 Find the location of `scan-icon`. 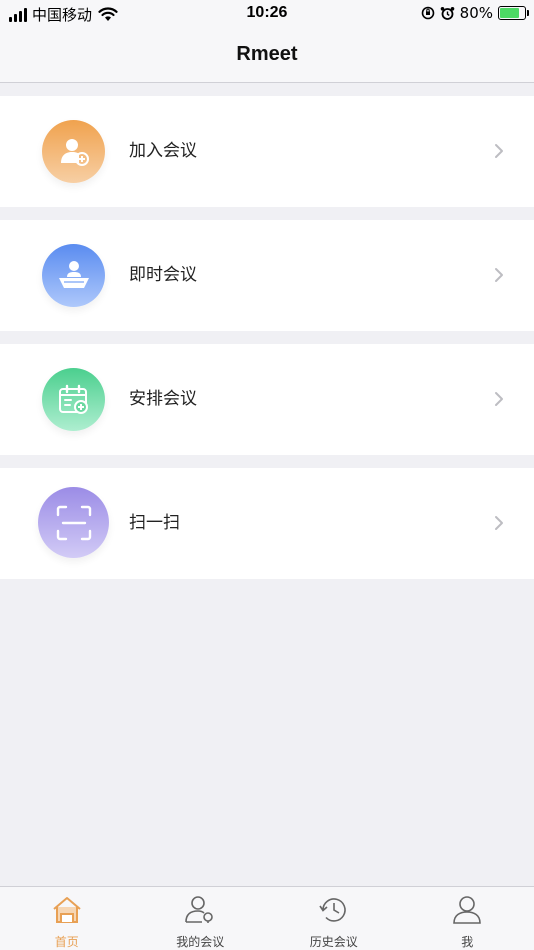

scan-icon is located at coordinates (73, 522).